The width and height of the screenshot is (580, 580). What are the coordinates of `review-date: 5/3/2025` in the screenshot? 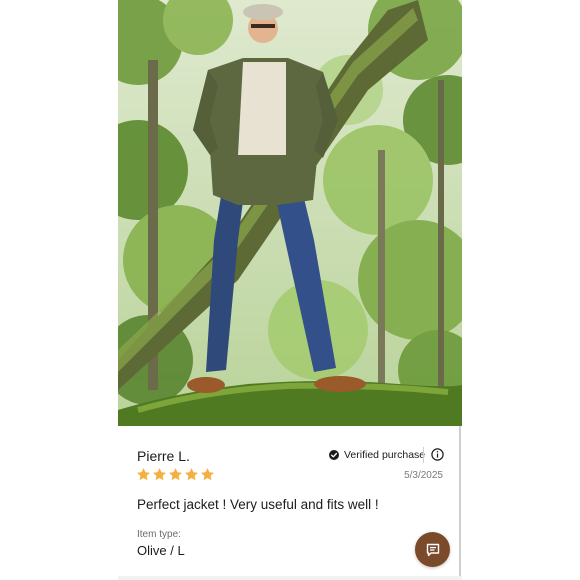 It's located at (423, 475).